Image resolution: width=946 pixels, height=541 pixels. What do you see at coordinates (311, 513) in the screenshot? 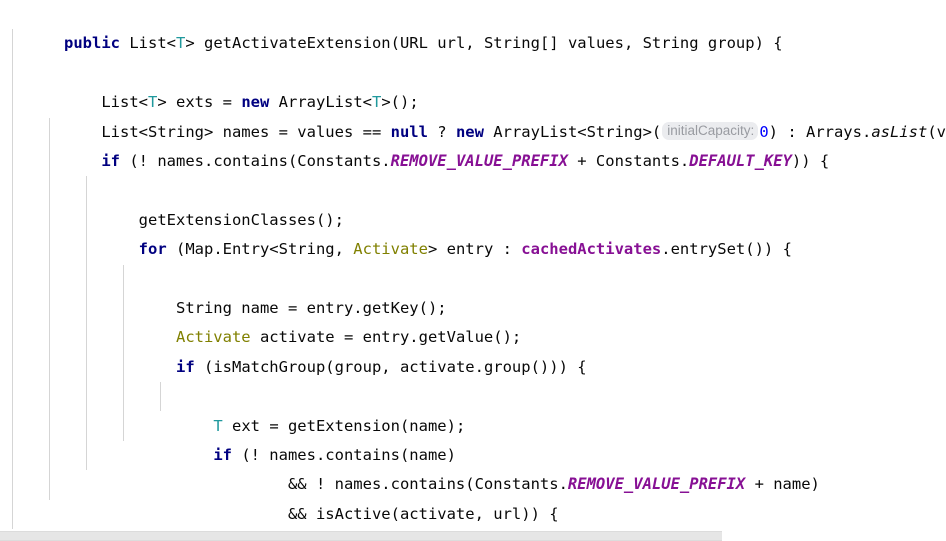
I see `code-line-text: && isActive(activate, url)) {` at bounding box center [311, 513].